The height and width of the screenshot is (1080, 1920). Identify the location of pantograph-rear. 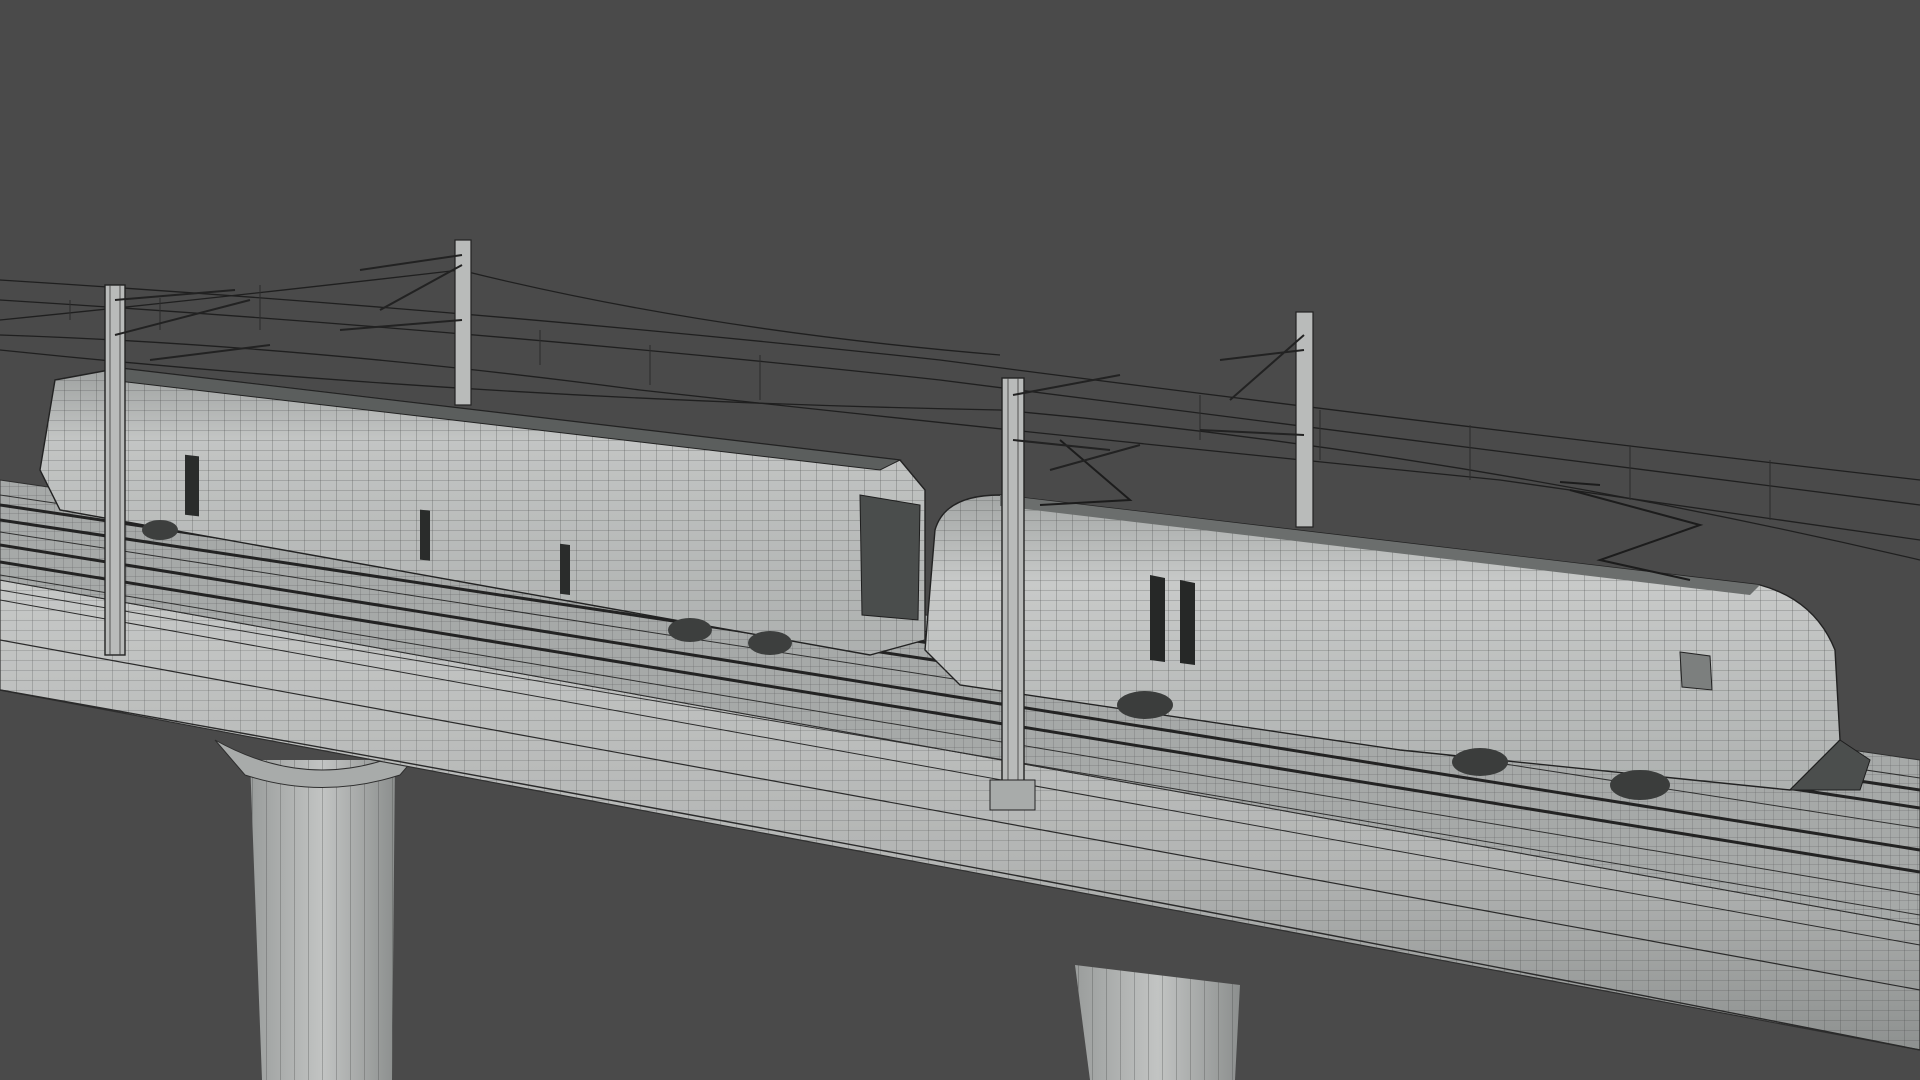
(1086, 472).